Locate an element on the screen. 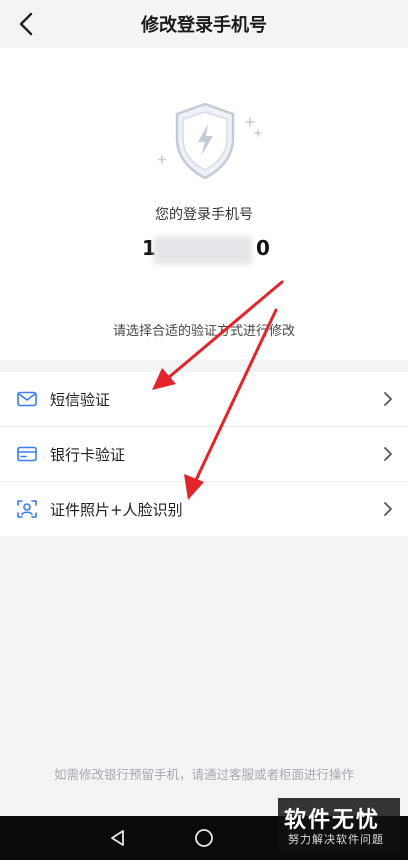 Image resolution: width=408 pixels, height=860 pixels. header-bar: 修改登录手机号 is located at coordinates (204, 24).